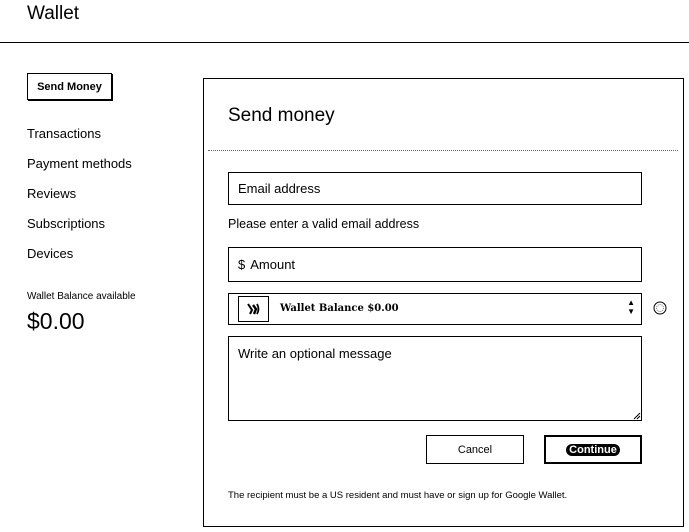 The width and height of the screenshot is (689, 532). Describe the element at coordinates (281, 115) in the screenshot. I see `panel-title: Send money` at that location.